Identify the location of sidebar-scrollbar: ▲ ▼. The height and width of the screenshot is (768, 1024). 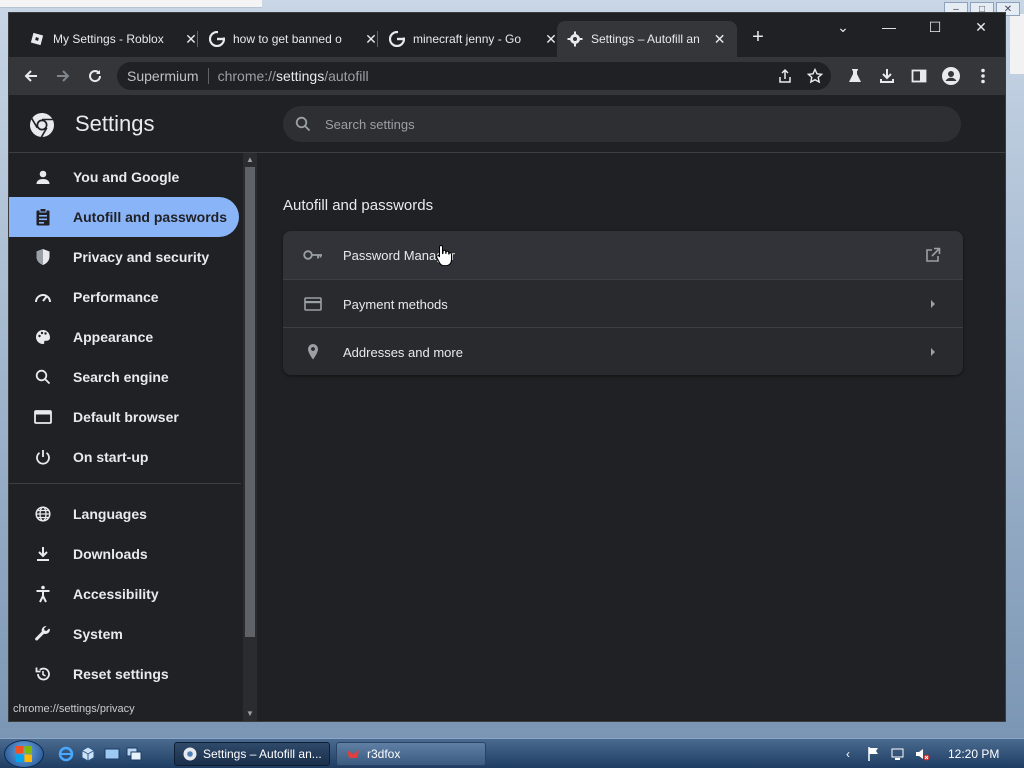
(250, 437).